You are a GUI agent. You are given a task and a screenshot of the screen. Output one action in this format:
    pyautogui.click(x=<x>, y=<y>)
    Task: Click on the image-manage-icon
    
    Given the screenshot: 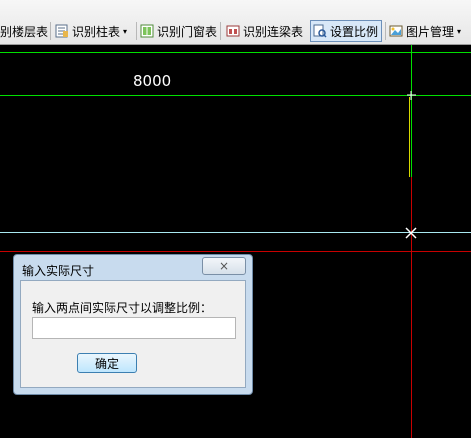 What is the action you would take?
    pyautogui.click(x=396, y=31)
    